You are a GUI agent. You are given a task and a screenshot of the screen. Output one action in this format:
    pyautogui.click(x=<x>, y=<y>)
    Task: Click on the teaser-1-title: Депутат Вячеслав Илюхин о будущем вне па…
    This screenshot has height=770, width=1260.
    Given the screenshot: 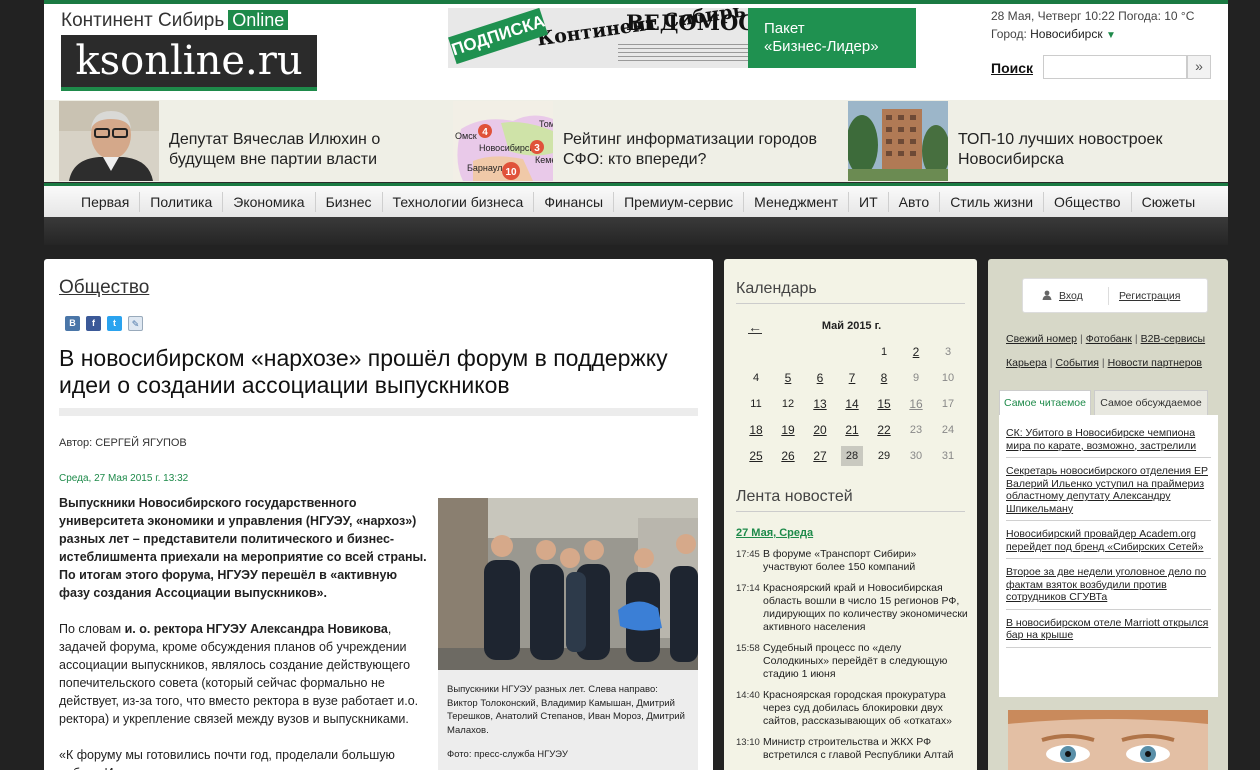 What is the action you would take?
    pyautogui.click(x=304, y=150)
    